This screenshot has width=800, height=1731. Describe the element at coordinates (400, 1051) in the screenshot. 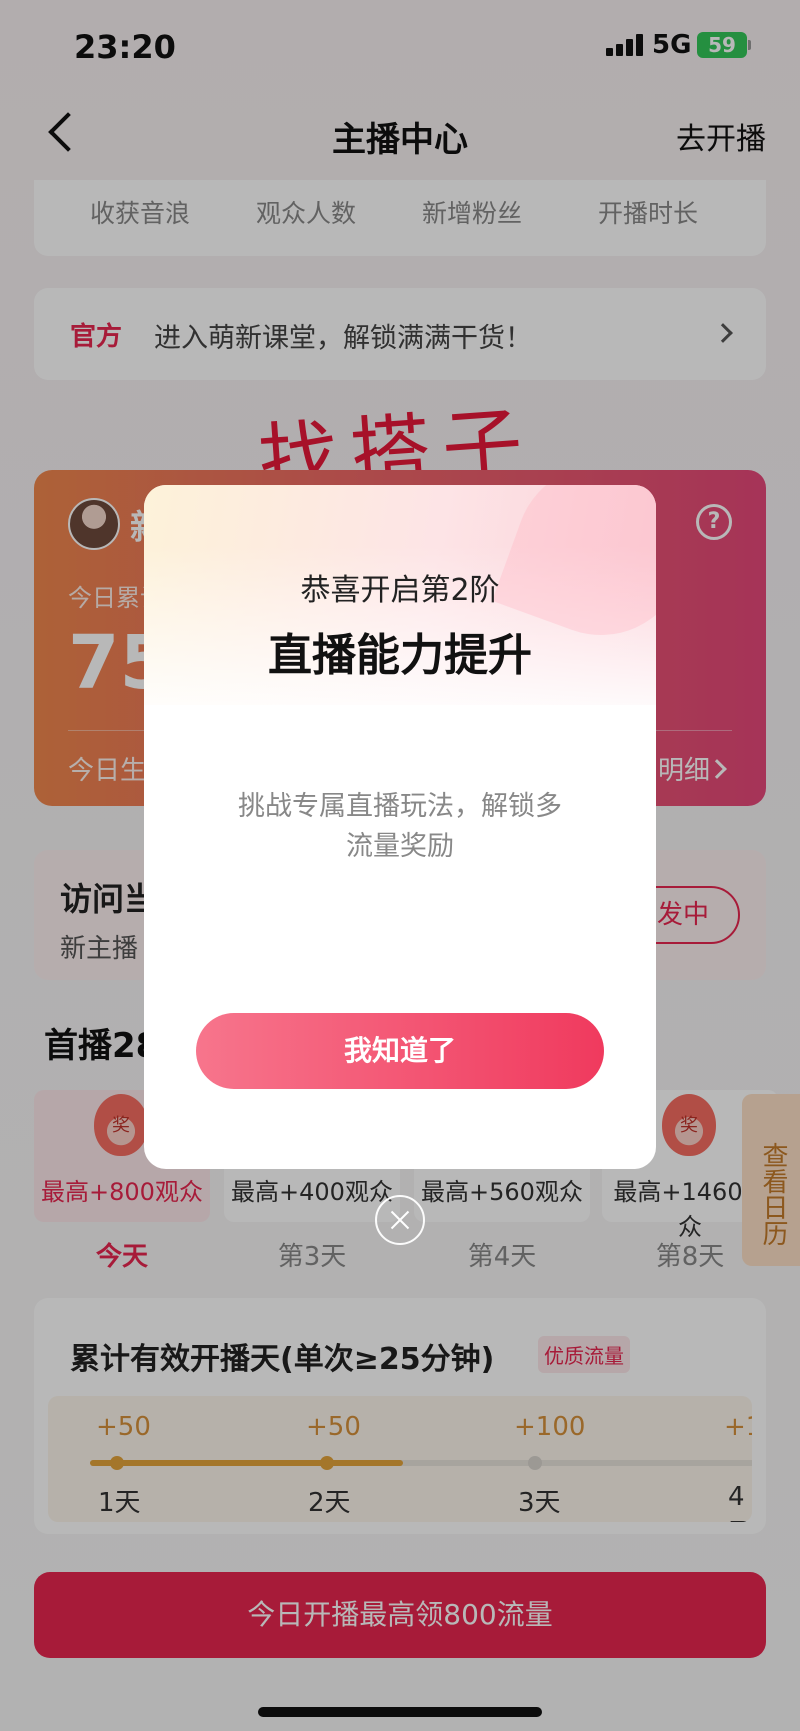

I see `got-it-button: 我知道了` at that location.